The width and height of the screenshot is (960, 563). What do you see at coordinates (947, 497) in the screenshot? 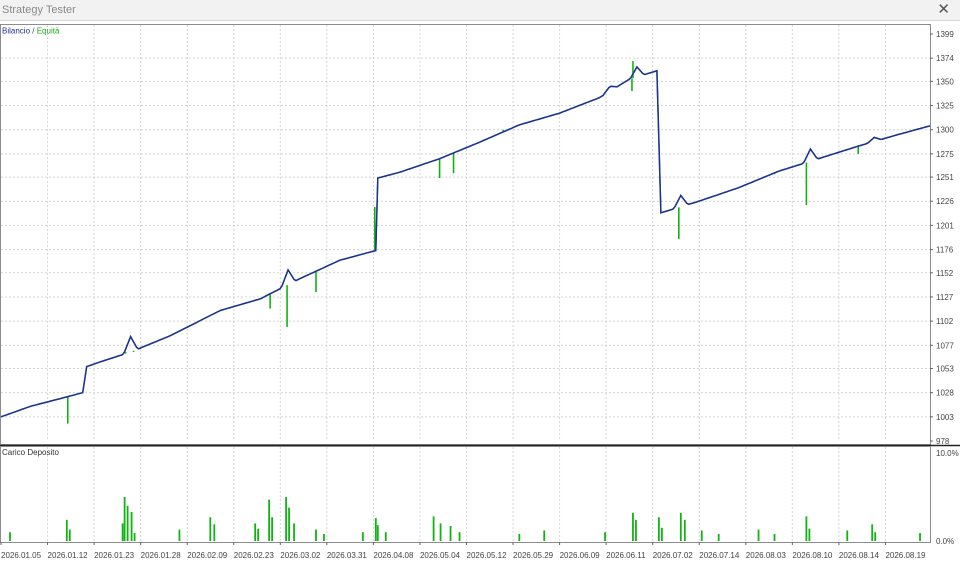
I see `deposit-y-axis: 10.0% 0.0%` at bounding box center [947, 497].